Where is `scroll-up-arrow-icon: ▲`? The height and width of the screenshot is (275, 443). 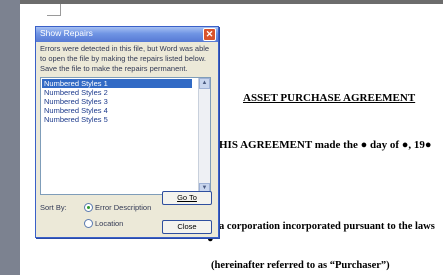
scroll-up-arrow-icon: ▲ is located at coordinates (204, 83).